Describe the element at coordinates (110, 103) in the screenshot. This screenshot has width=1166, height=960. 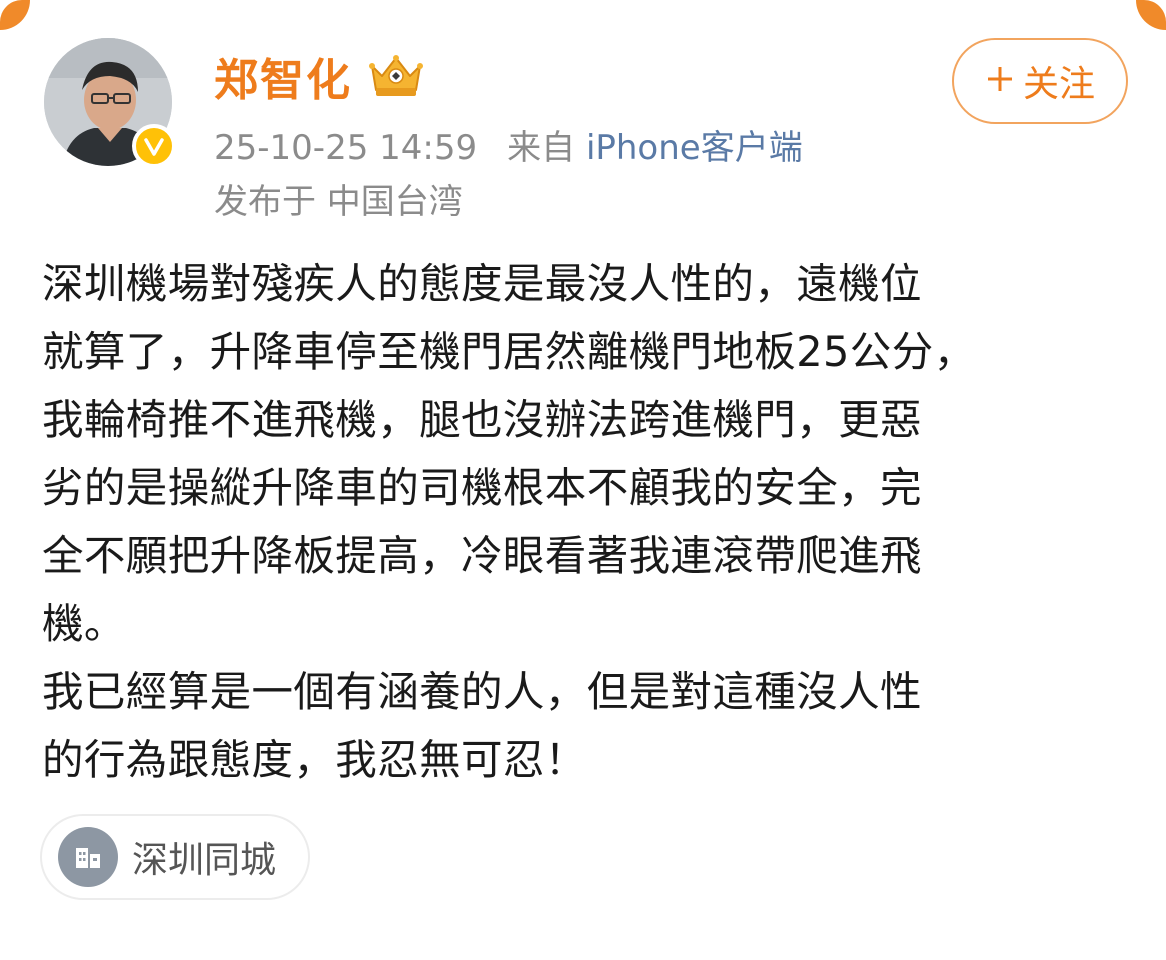
I see `avatar` at that location.